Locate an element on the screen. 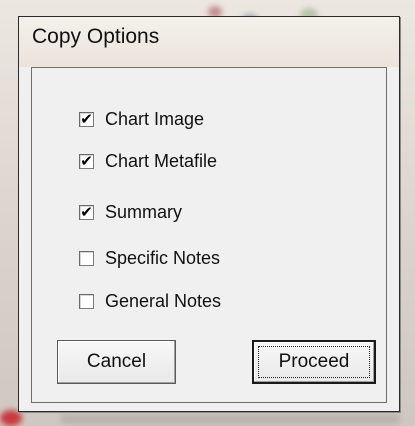 The height and width of the screenshot is (426, 415). option-summary: ✔ Summary is located at coordinates (130, 212).